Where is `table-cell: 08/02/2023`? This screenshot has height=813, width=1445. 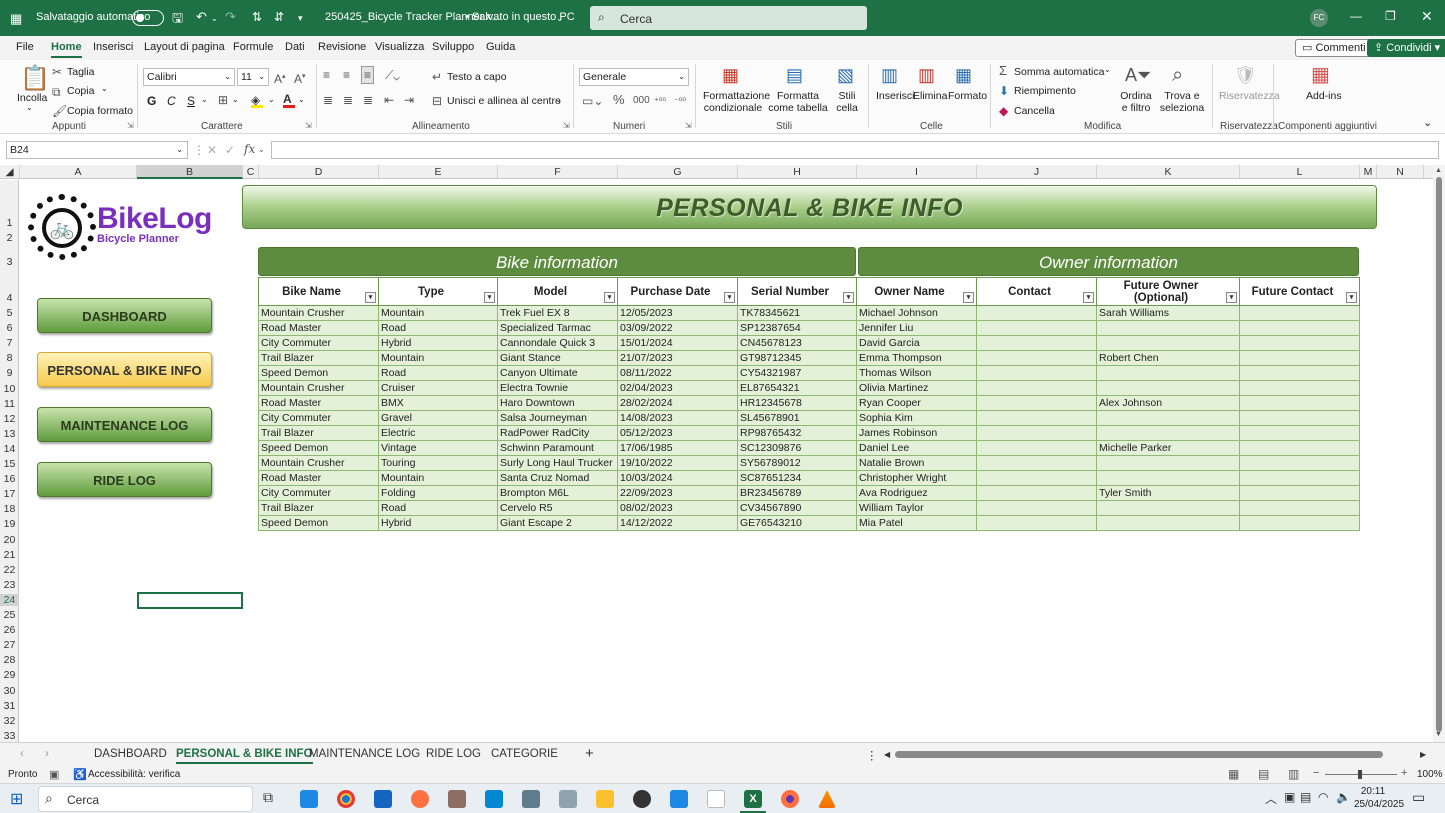 table-cell: 08/02/2023 is located at coordinates (677, 508).